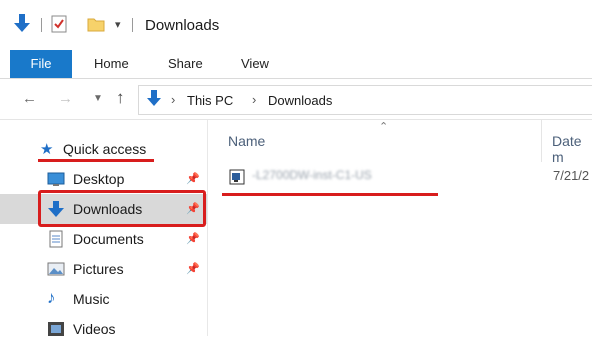 This screenshot has height=344, width=592. Describe the element at coordinates (185, 64) in the screenshot. I see `tab-share: Share` at that location.